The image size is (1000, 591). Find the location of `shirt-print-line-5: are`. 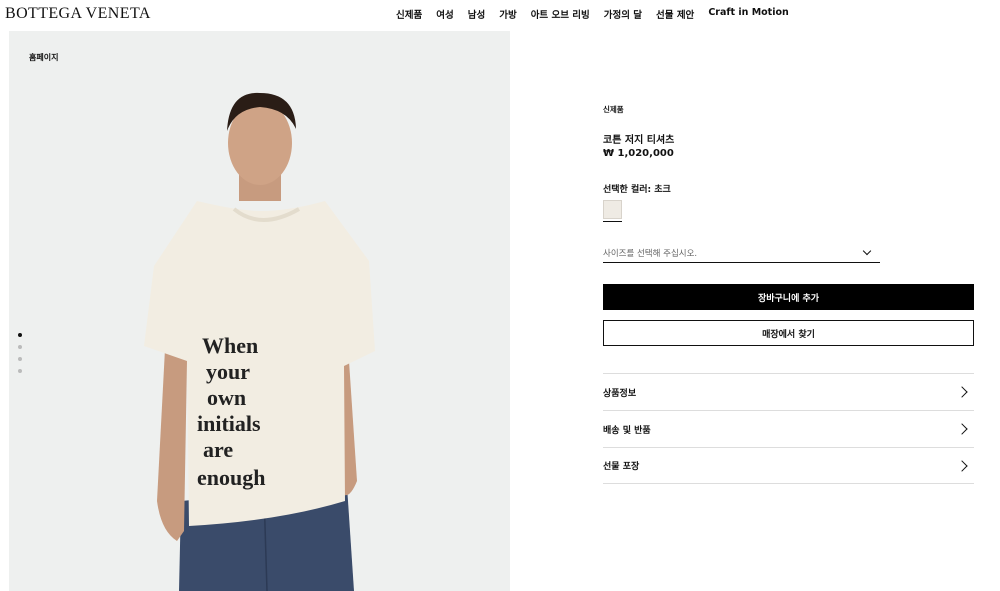

shirt-print-line-5: are is located at coordinates (218, 449).